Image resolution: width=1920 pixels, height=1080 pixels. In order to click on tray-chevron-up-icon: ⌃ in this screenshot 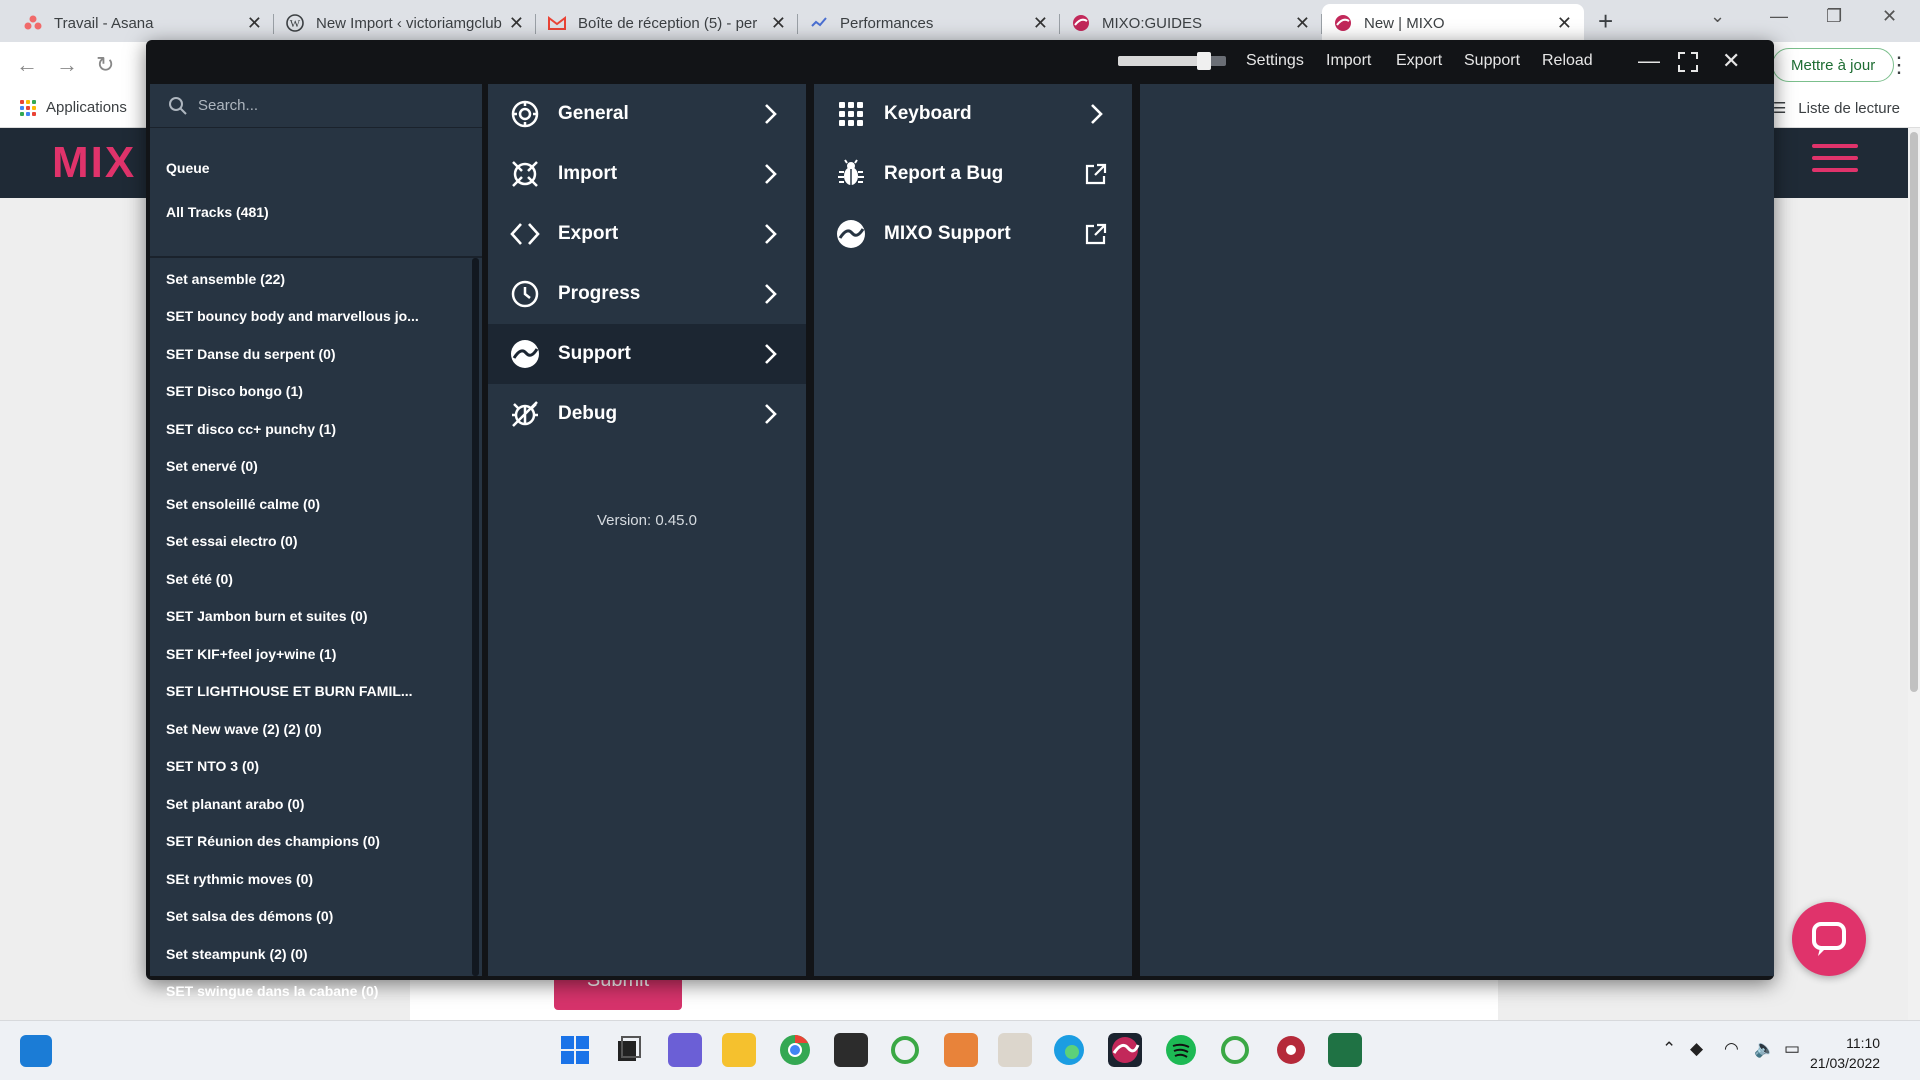, I will do `click(1669, 1049)`.